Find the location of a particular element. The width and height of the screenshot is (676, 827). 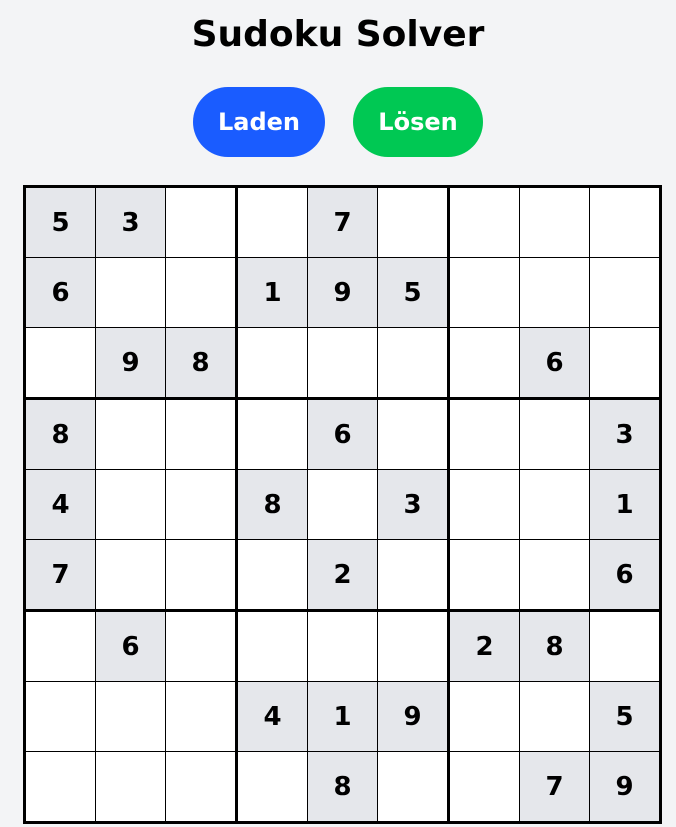

grid-row: 419 5 is located at coordinates (342, 716).